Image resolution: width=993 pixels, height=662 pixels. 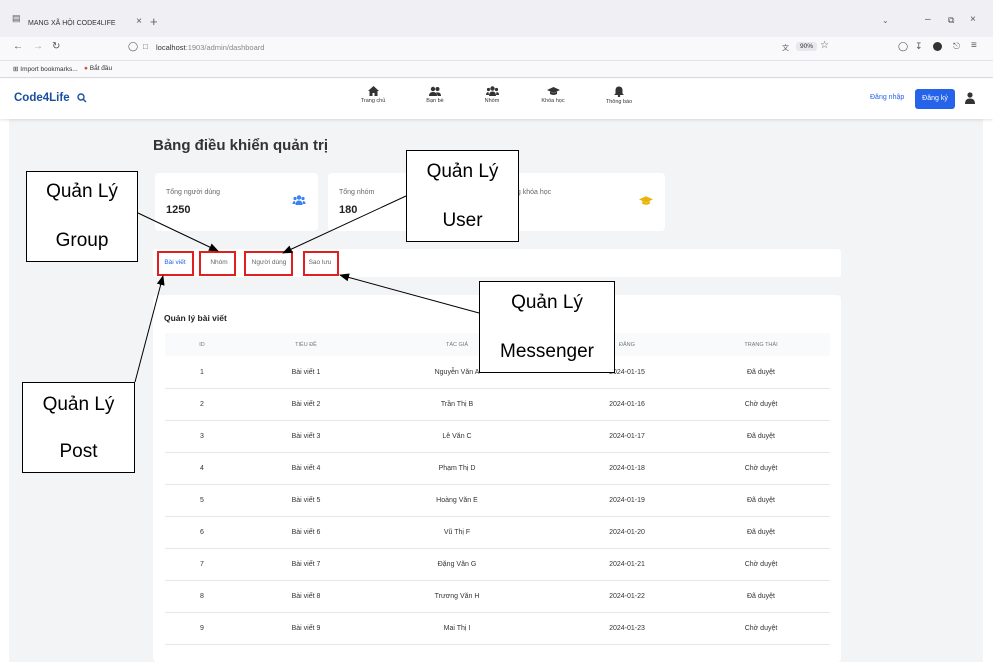 I want to click on callout-user-line2: User, so click(x=462, y=220).